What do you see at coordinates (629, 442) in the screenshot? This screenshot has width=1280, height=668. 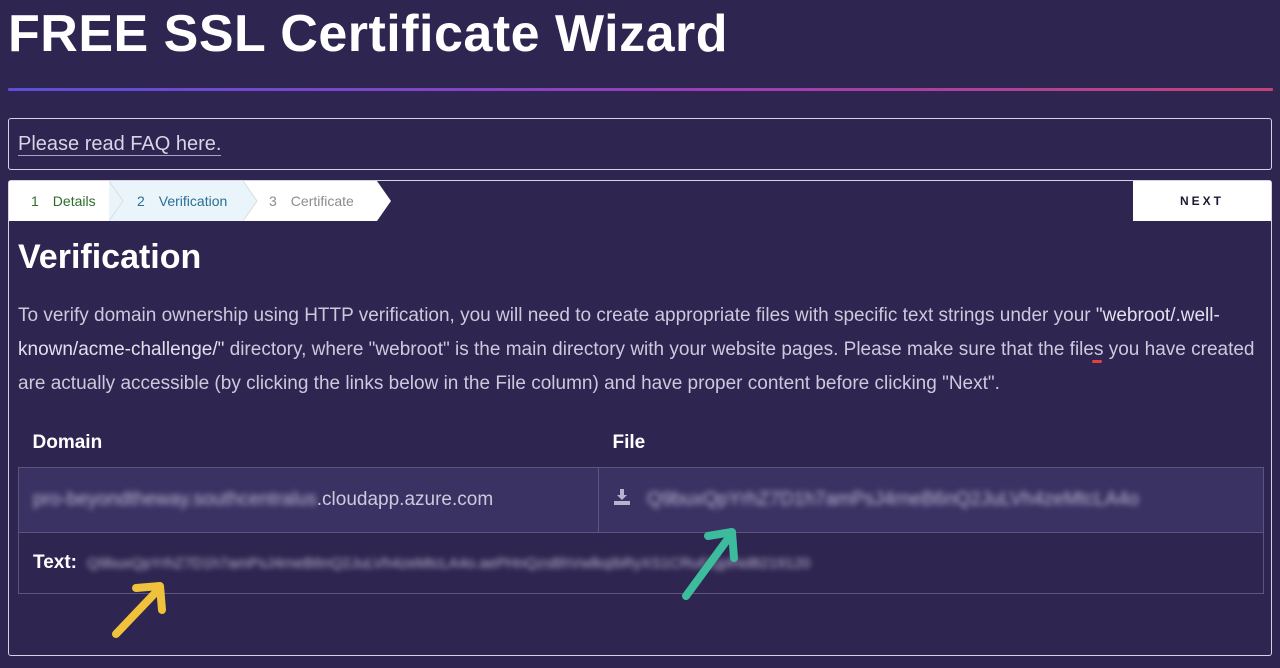 I see `column-header-file: File` at bounding box center [629, 442].